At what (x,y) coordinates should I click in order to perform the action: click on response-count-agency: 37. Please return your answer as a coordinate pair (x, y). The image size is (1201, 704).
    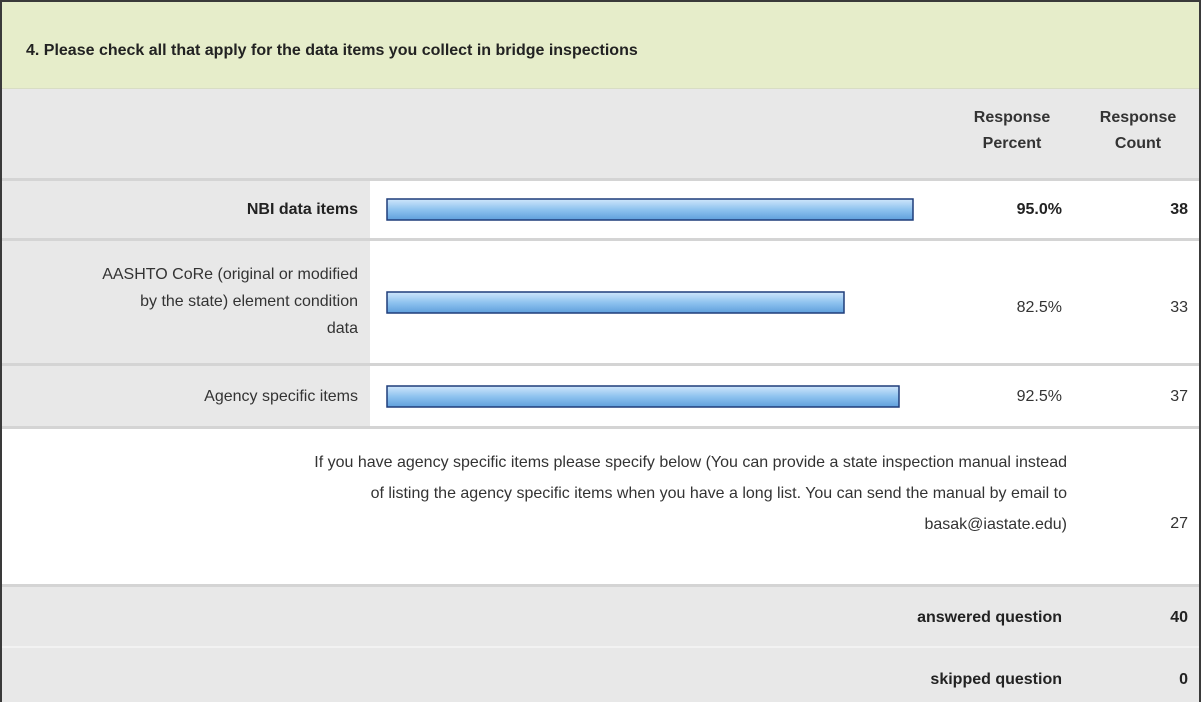
    Looking at the image, I should click on (1179, 396).